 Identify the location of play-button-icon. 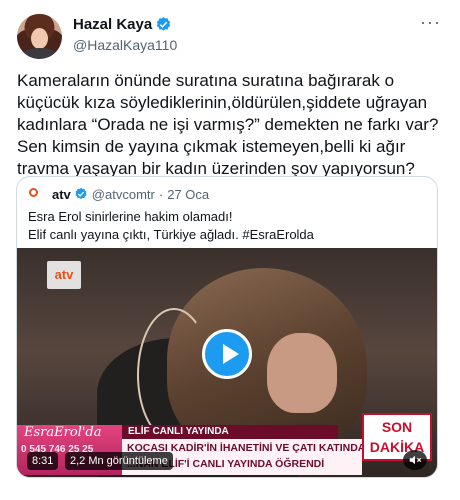
(227, 354).